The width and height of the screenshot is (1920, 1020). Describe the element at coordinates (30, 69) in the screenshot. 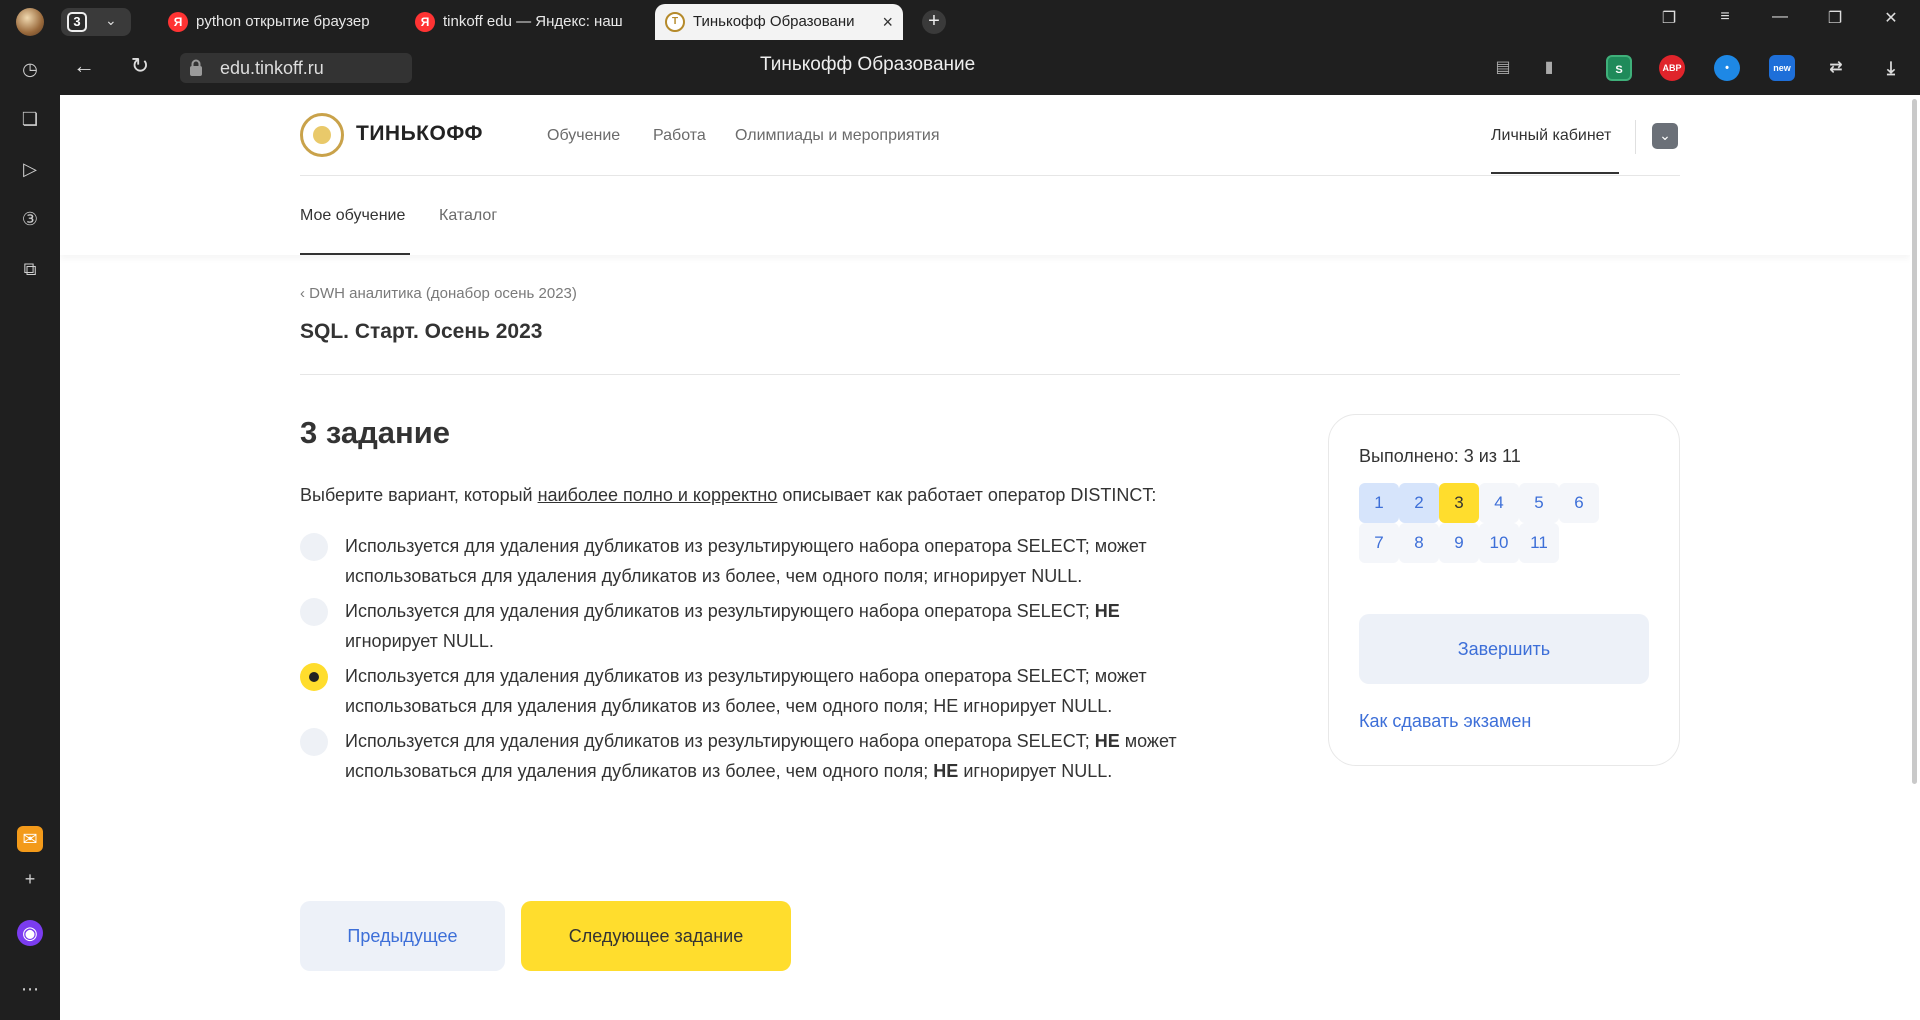

I see `history-icon: ◷` at that location.